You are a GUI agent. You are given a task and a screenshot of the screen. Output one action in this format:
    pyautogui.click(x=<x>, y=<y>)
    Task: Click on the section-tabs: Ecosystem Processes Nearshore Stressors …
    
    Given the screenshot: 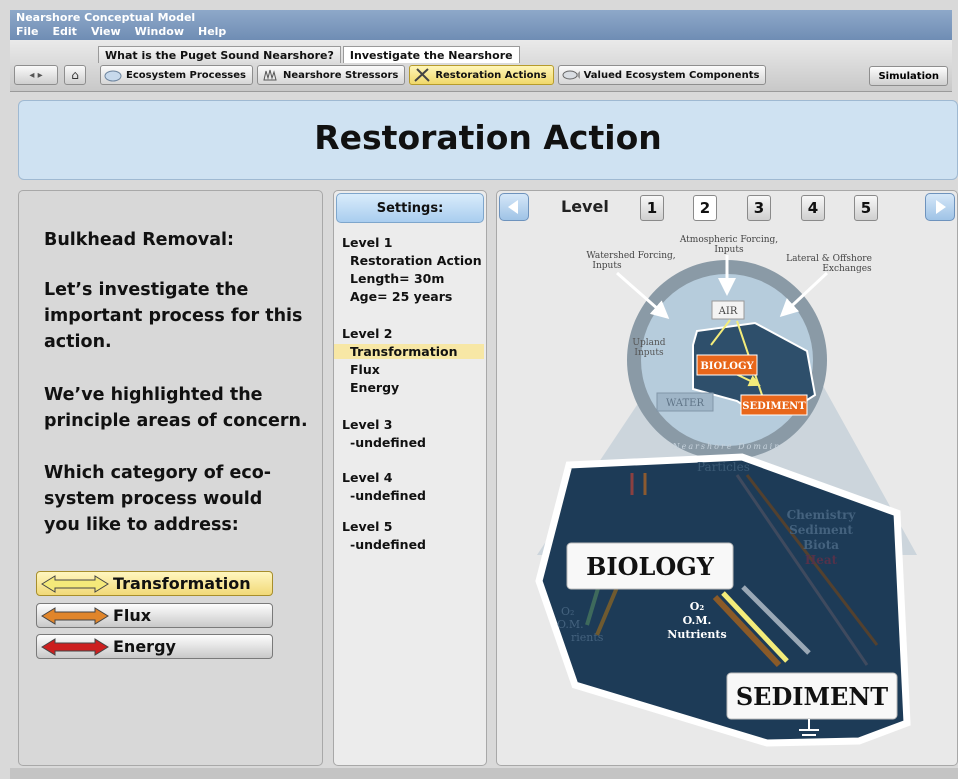 What is the action you would take?
    pyautogui.click(x=433, y=75)
    